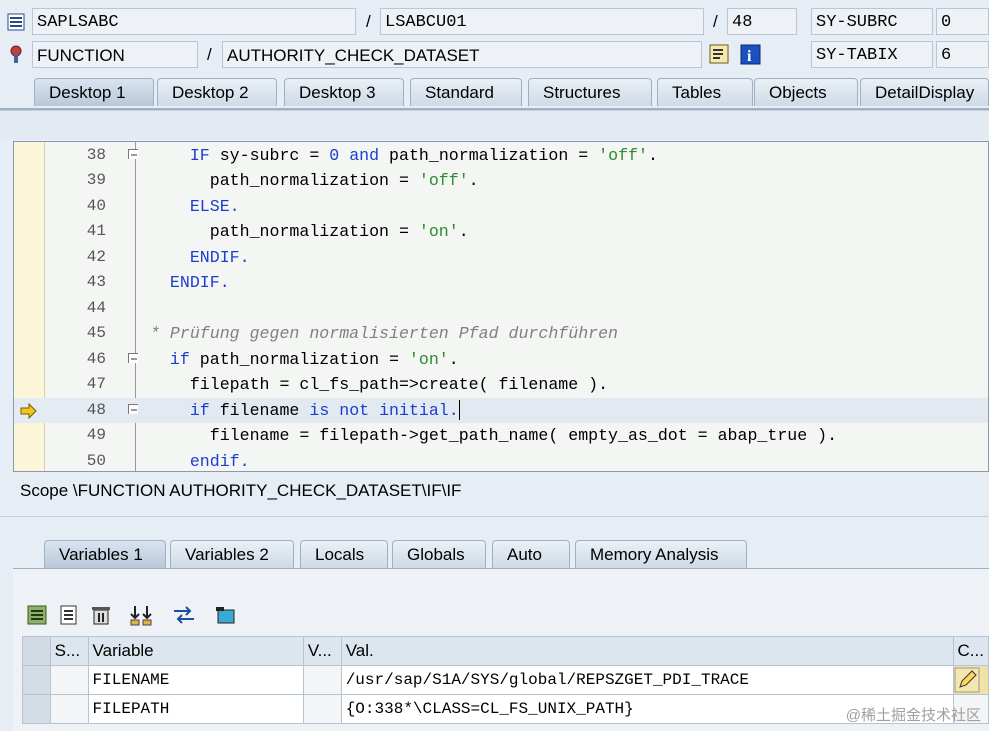 The image size is (989, 731). I want to click on sy-subrc-value: 0, so click(962, 21).